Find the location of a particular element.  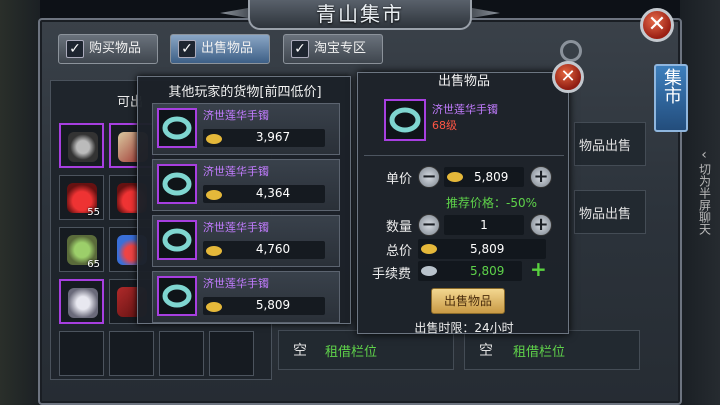

add-fee-currency-button: + is located at coordinates (538, 269).